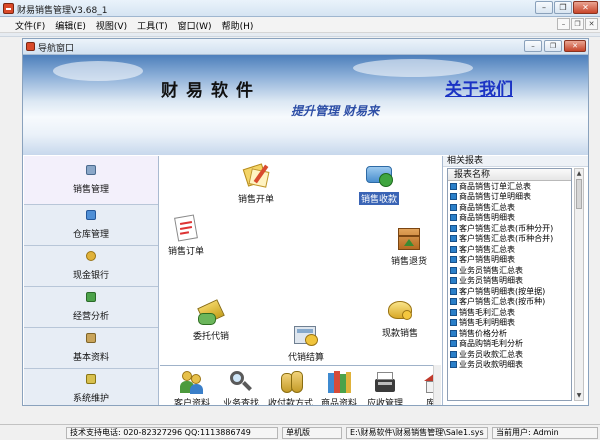 The width and height of the screenshot is (600, 440). What do you see at coordinates (545, 433) in the screenshot?
I see `current-user: 当前用户: Admin` at bounding box center [545, 433].